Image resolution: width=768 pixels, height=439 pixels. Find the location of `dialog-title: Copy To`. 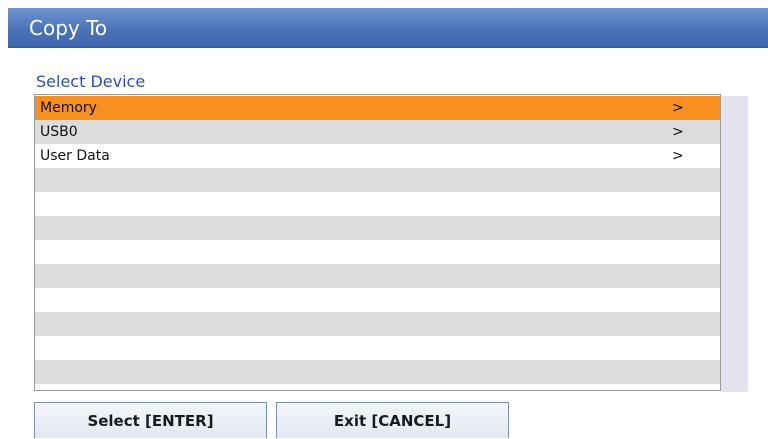

dialog-title: Copy To is located at coordinates (388, 28).